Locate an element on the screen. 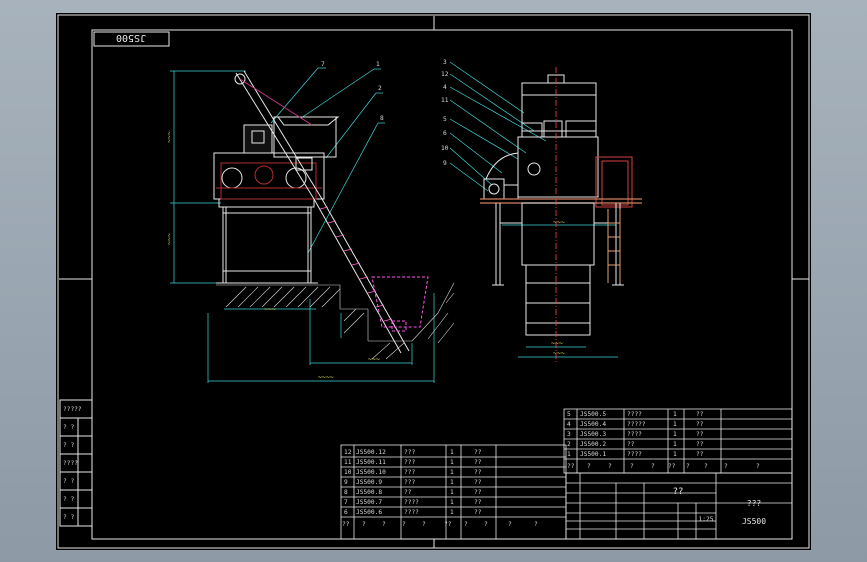 The height and width of the screenshot is (562, 867). front-elevation-view: 3 12 4 11 5 6 10 9 ~~~ ~~~ ~~~ is located at coordinates (541, 211).